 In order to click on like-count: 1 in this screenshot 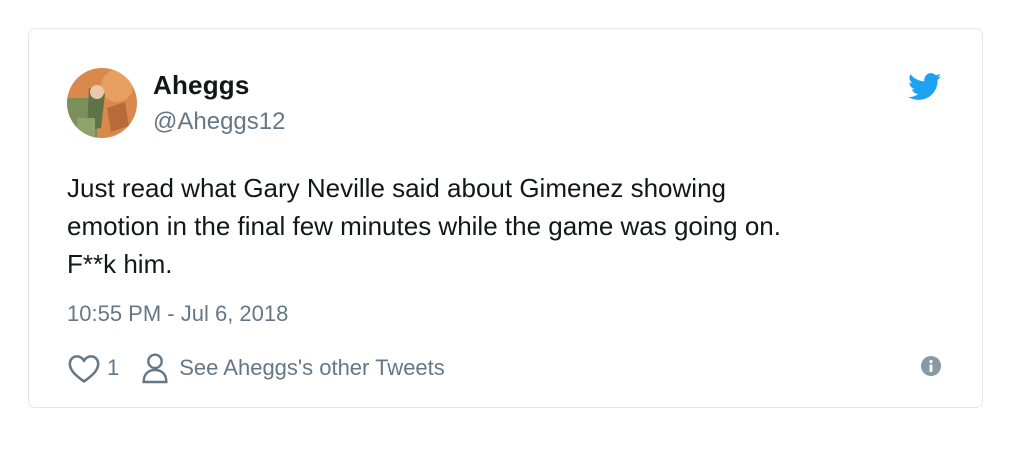, I will do `click(113, 367)`.